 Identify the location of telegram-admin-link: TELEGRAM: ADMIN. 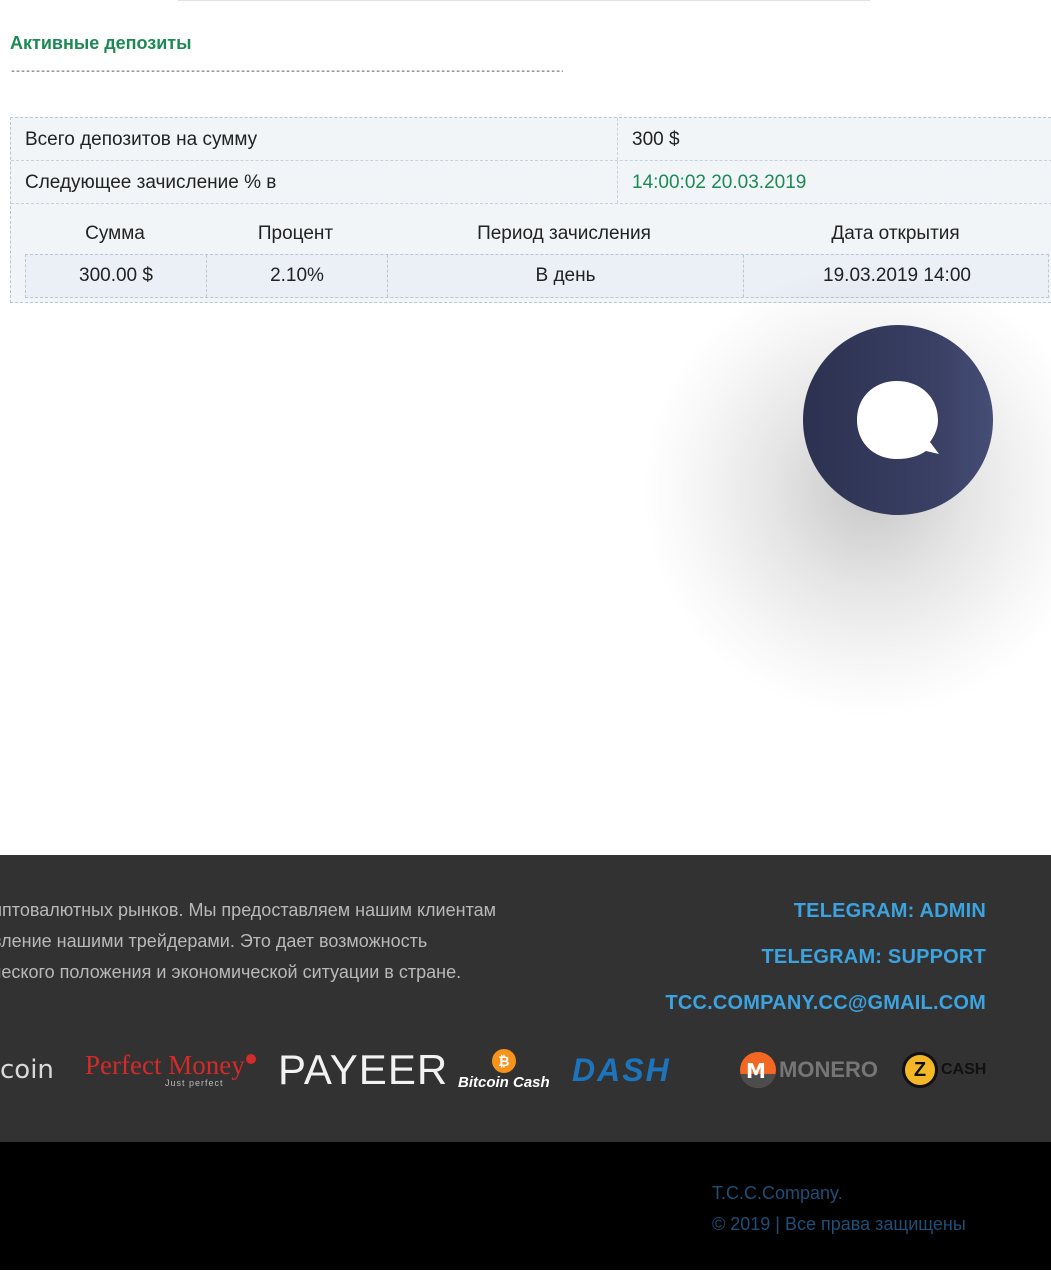
(825, 911).